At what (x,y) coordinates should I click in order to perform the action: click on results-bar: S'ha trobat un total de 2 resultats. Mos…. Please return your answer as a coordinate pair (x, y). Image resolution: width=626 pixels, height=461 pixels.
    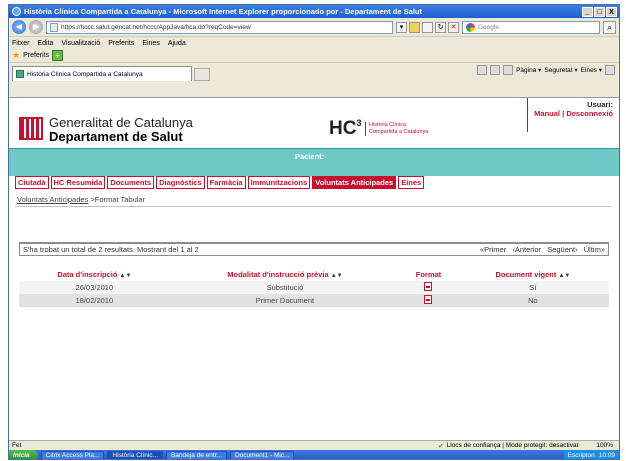
    Looking at the image, I should click on (314, 249).